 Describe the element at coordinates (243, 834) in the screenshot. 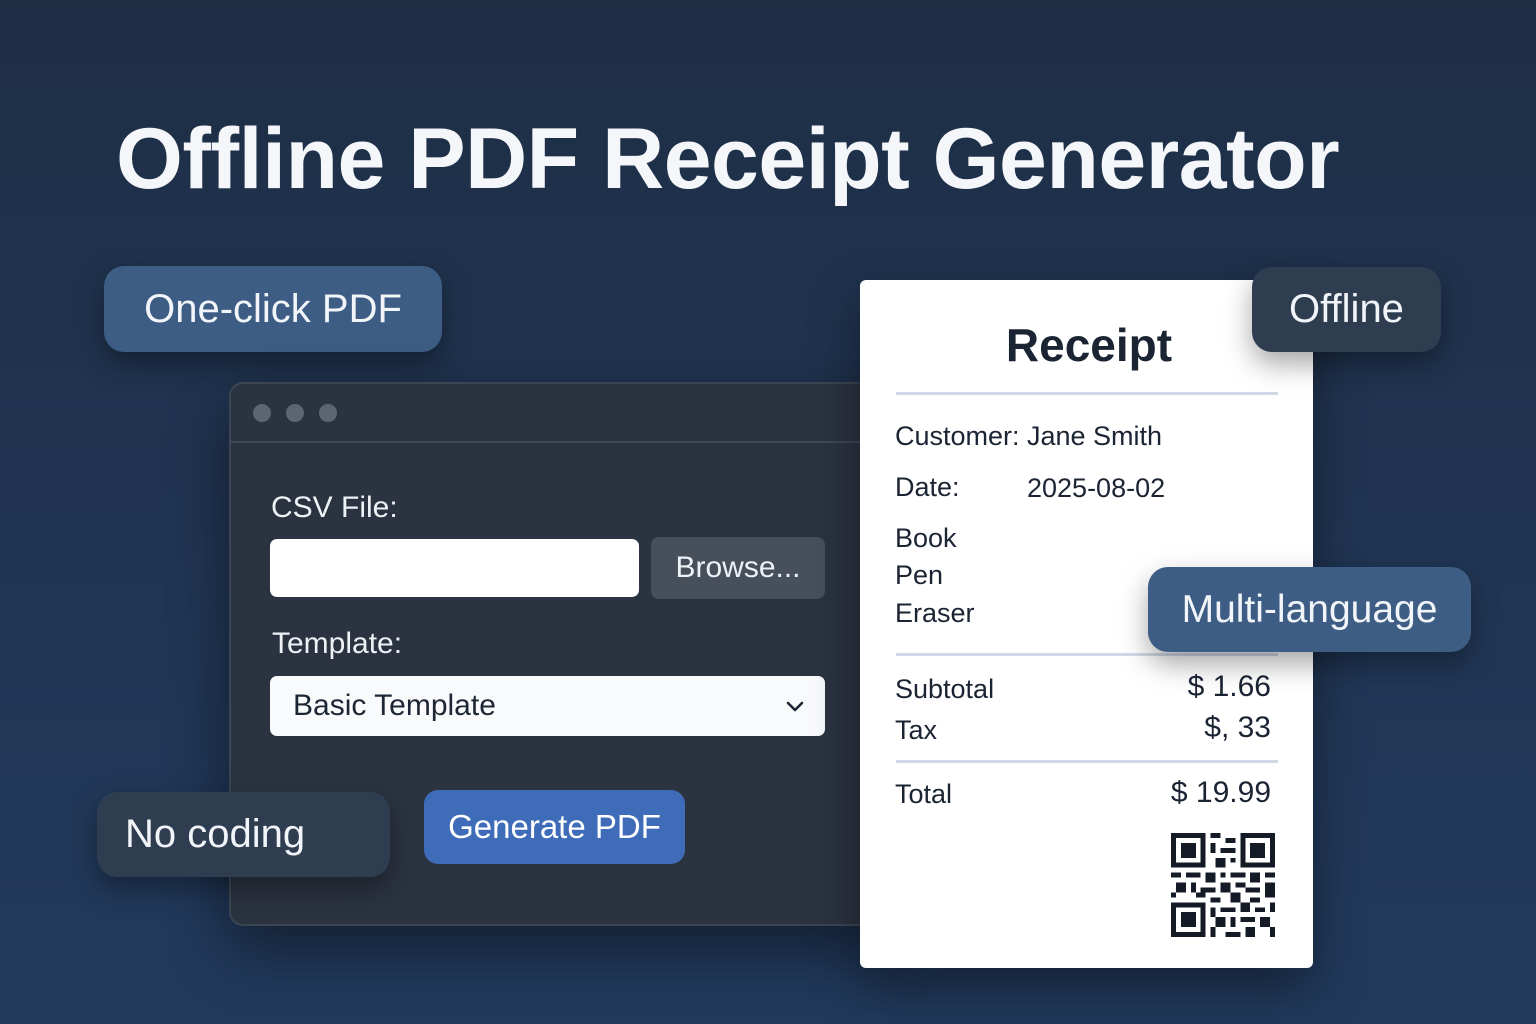

I see `no-coding-badge: No coding` at that location.